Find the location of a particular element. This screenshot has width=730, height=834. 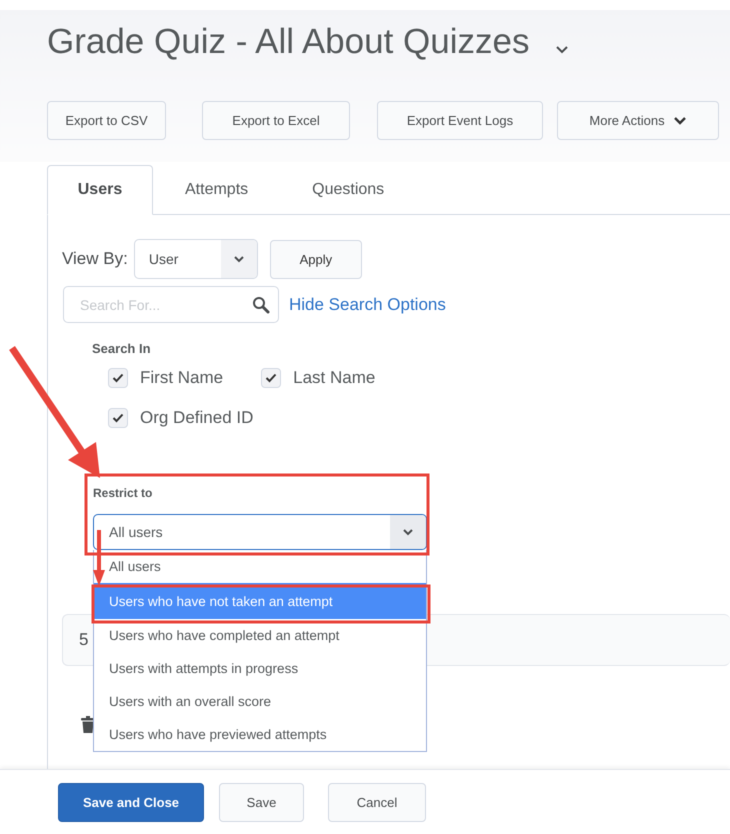

page-size-value: 5 is located at coordinates (83, 640).